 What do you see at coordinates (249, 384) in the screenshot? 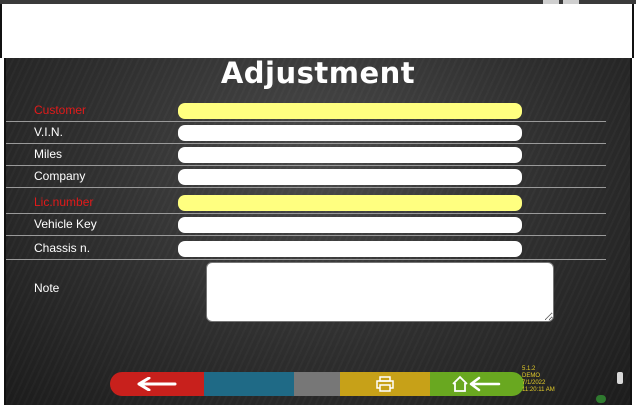
I see `toolbar-blank-button` at bounding box center [249, 384].